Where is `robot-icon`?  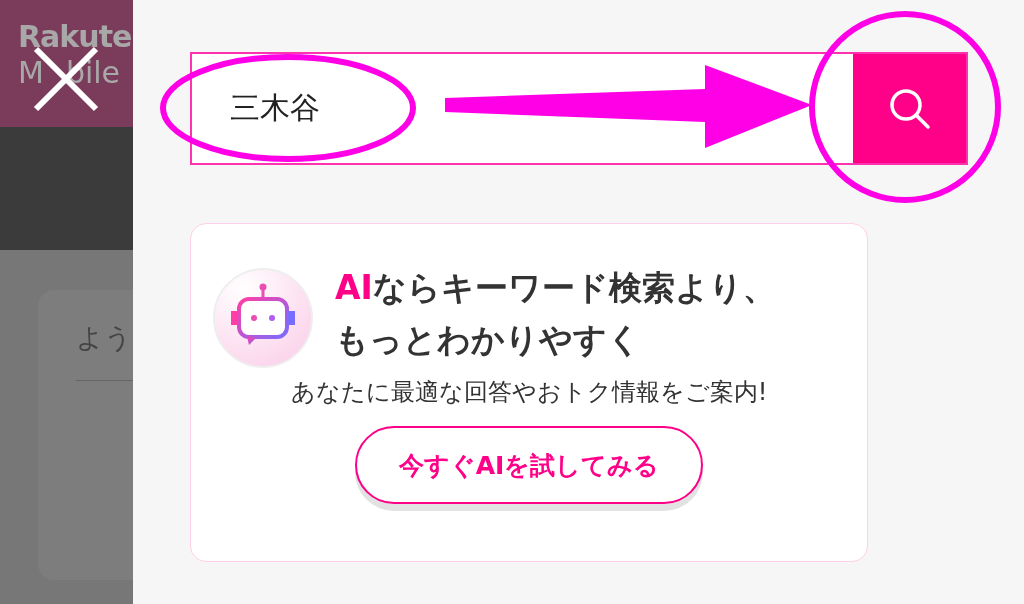
robot-icon is located at coordinates (263, 318).